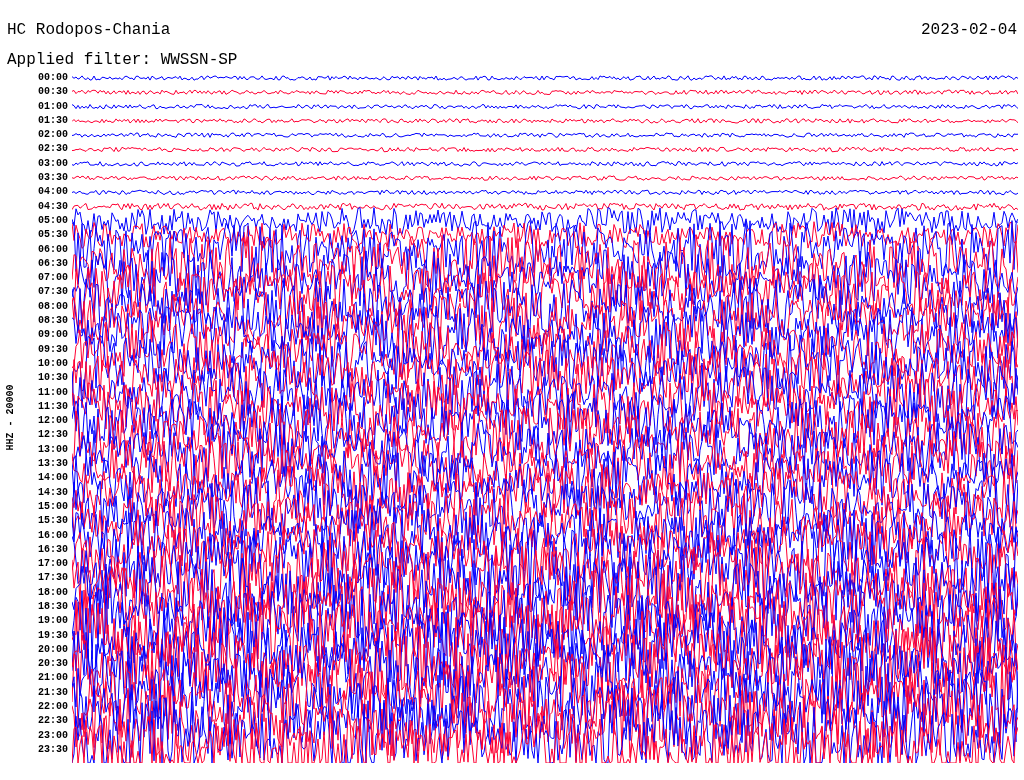  What do you see at coordinates (53, 220) in the screenshot?
I see `time-label: 05:00` at bounding box center [53, 220].